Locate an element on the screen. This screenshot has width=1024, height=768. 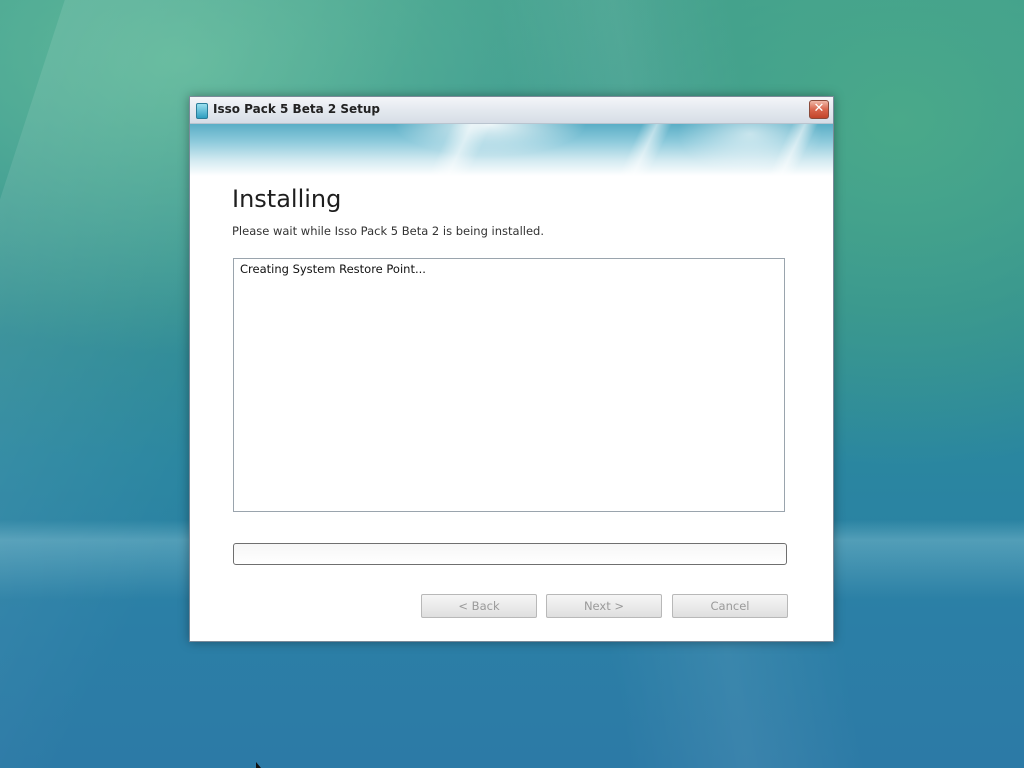
cancel-button: Cancel is located at coordinates (730, 606).